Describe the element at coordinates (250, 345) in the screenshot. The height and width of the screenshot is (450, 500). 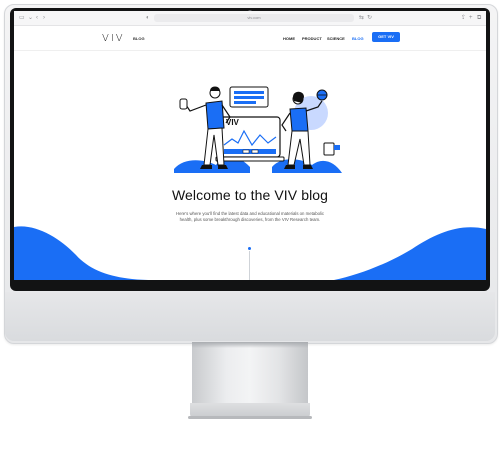
I see `stand-shadow` at that location.